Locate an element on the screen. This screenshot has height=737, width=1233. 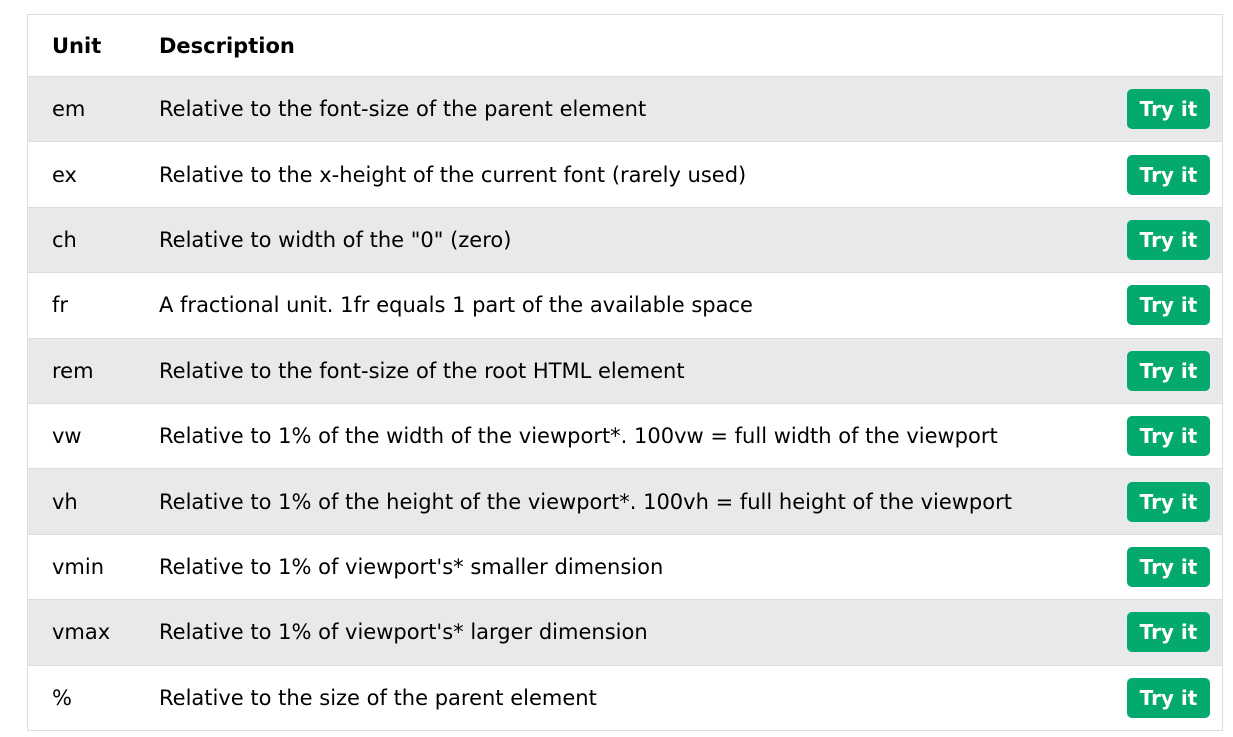
unit-cell: vw is located at coordinates (67, 436).